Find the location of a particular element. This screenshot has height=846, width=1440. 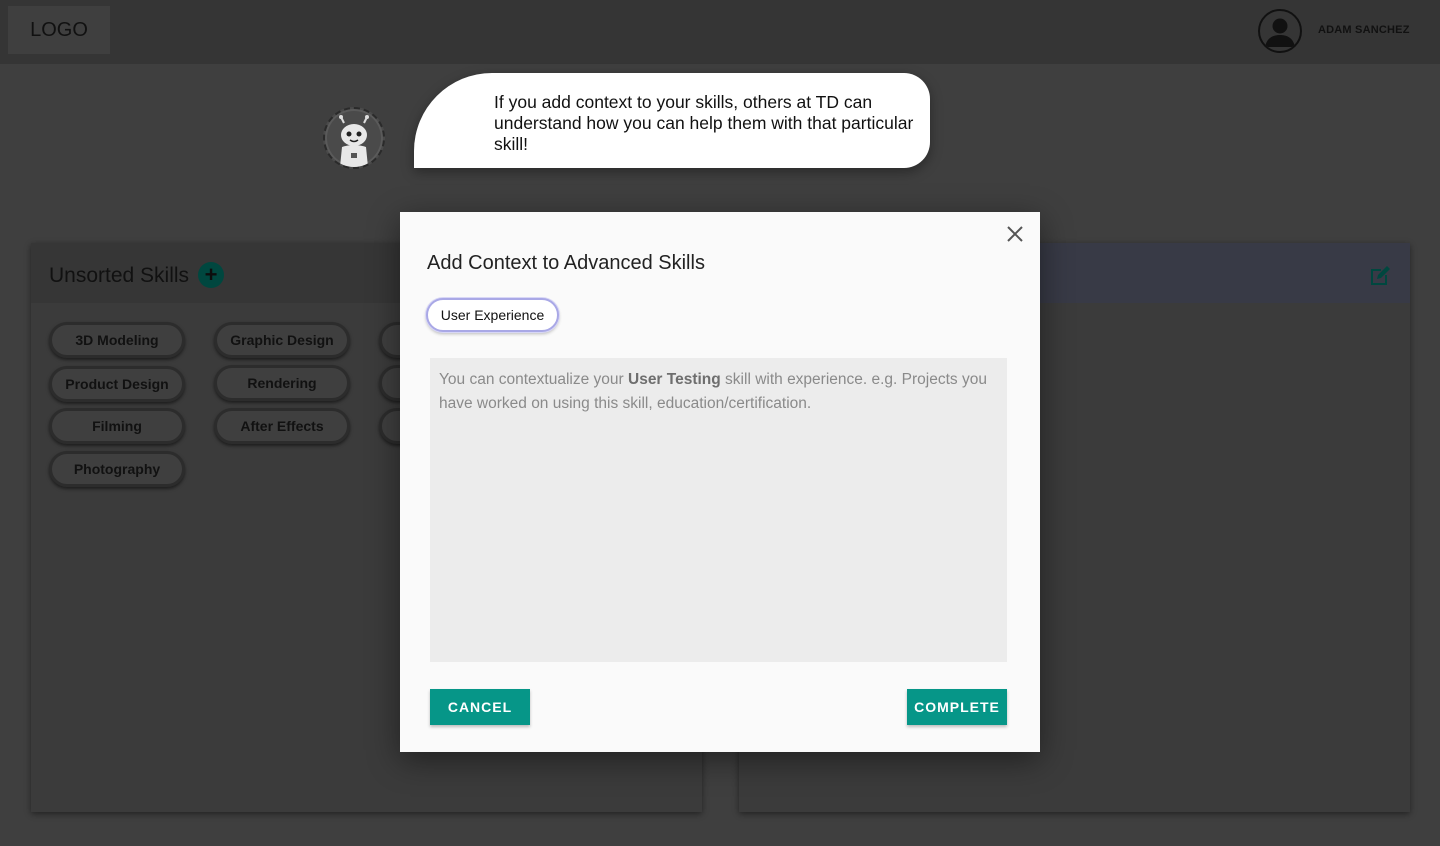

modal-title: Add Context to Advanced Skills is located at coordinates (566, 263).